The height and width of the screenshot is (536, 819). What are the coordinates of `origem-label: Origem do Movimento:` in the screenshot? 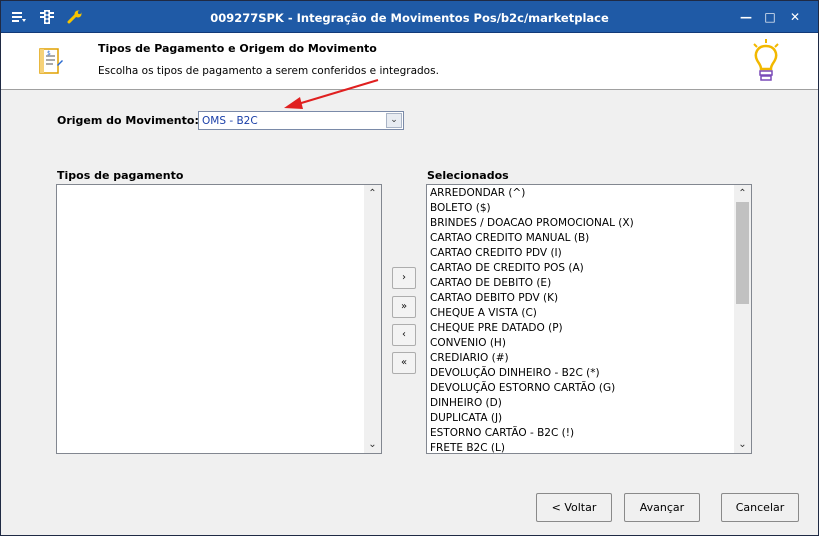 It's located at (128, 120).